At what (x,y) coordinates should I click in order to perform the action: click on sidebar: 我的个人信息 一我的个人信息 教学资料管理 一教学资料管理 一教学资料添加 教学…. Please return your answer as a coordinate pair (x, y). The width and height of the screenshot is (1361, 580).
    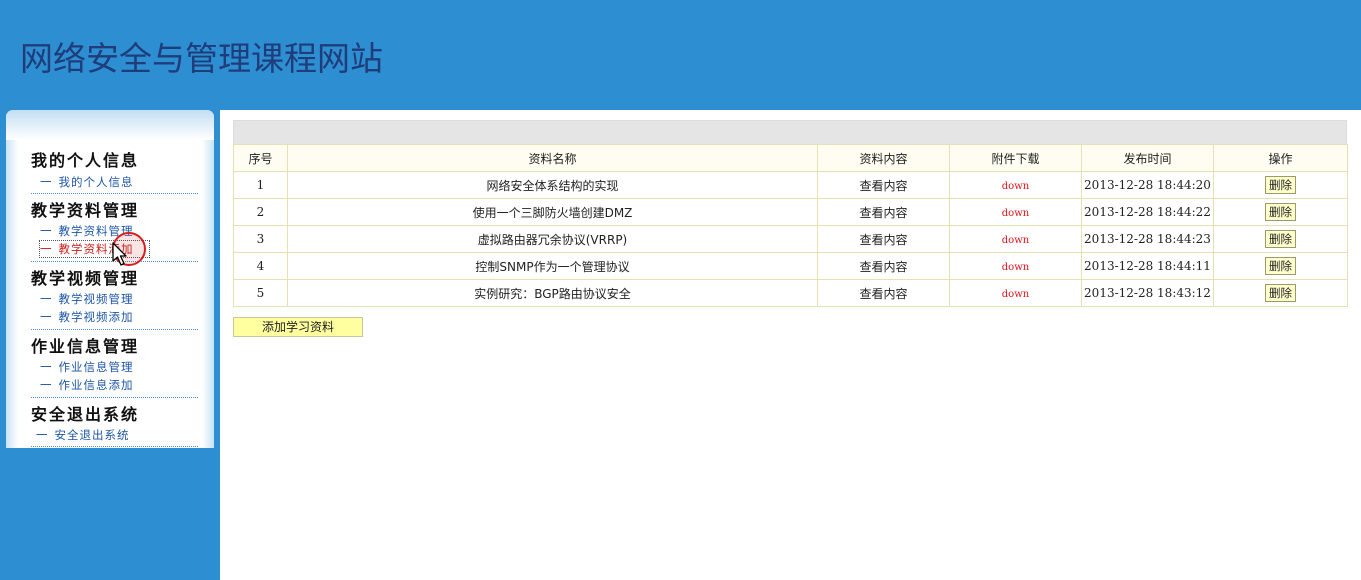
    Looking at the image, I should click on (110, 279).